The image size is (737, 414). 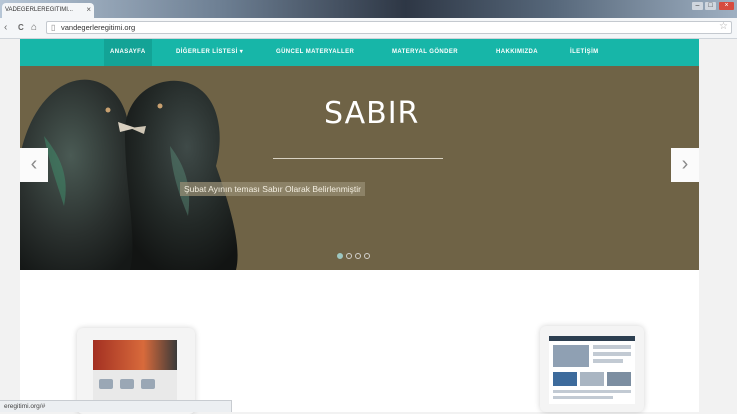 What do you see at coordinates (710, 6) in the screenshot?
I see `maximize-button: □` at bounding box center [710, 6].